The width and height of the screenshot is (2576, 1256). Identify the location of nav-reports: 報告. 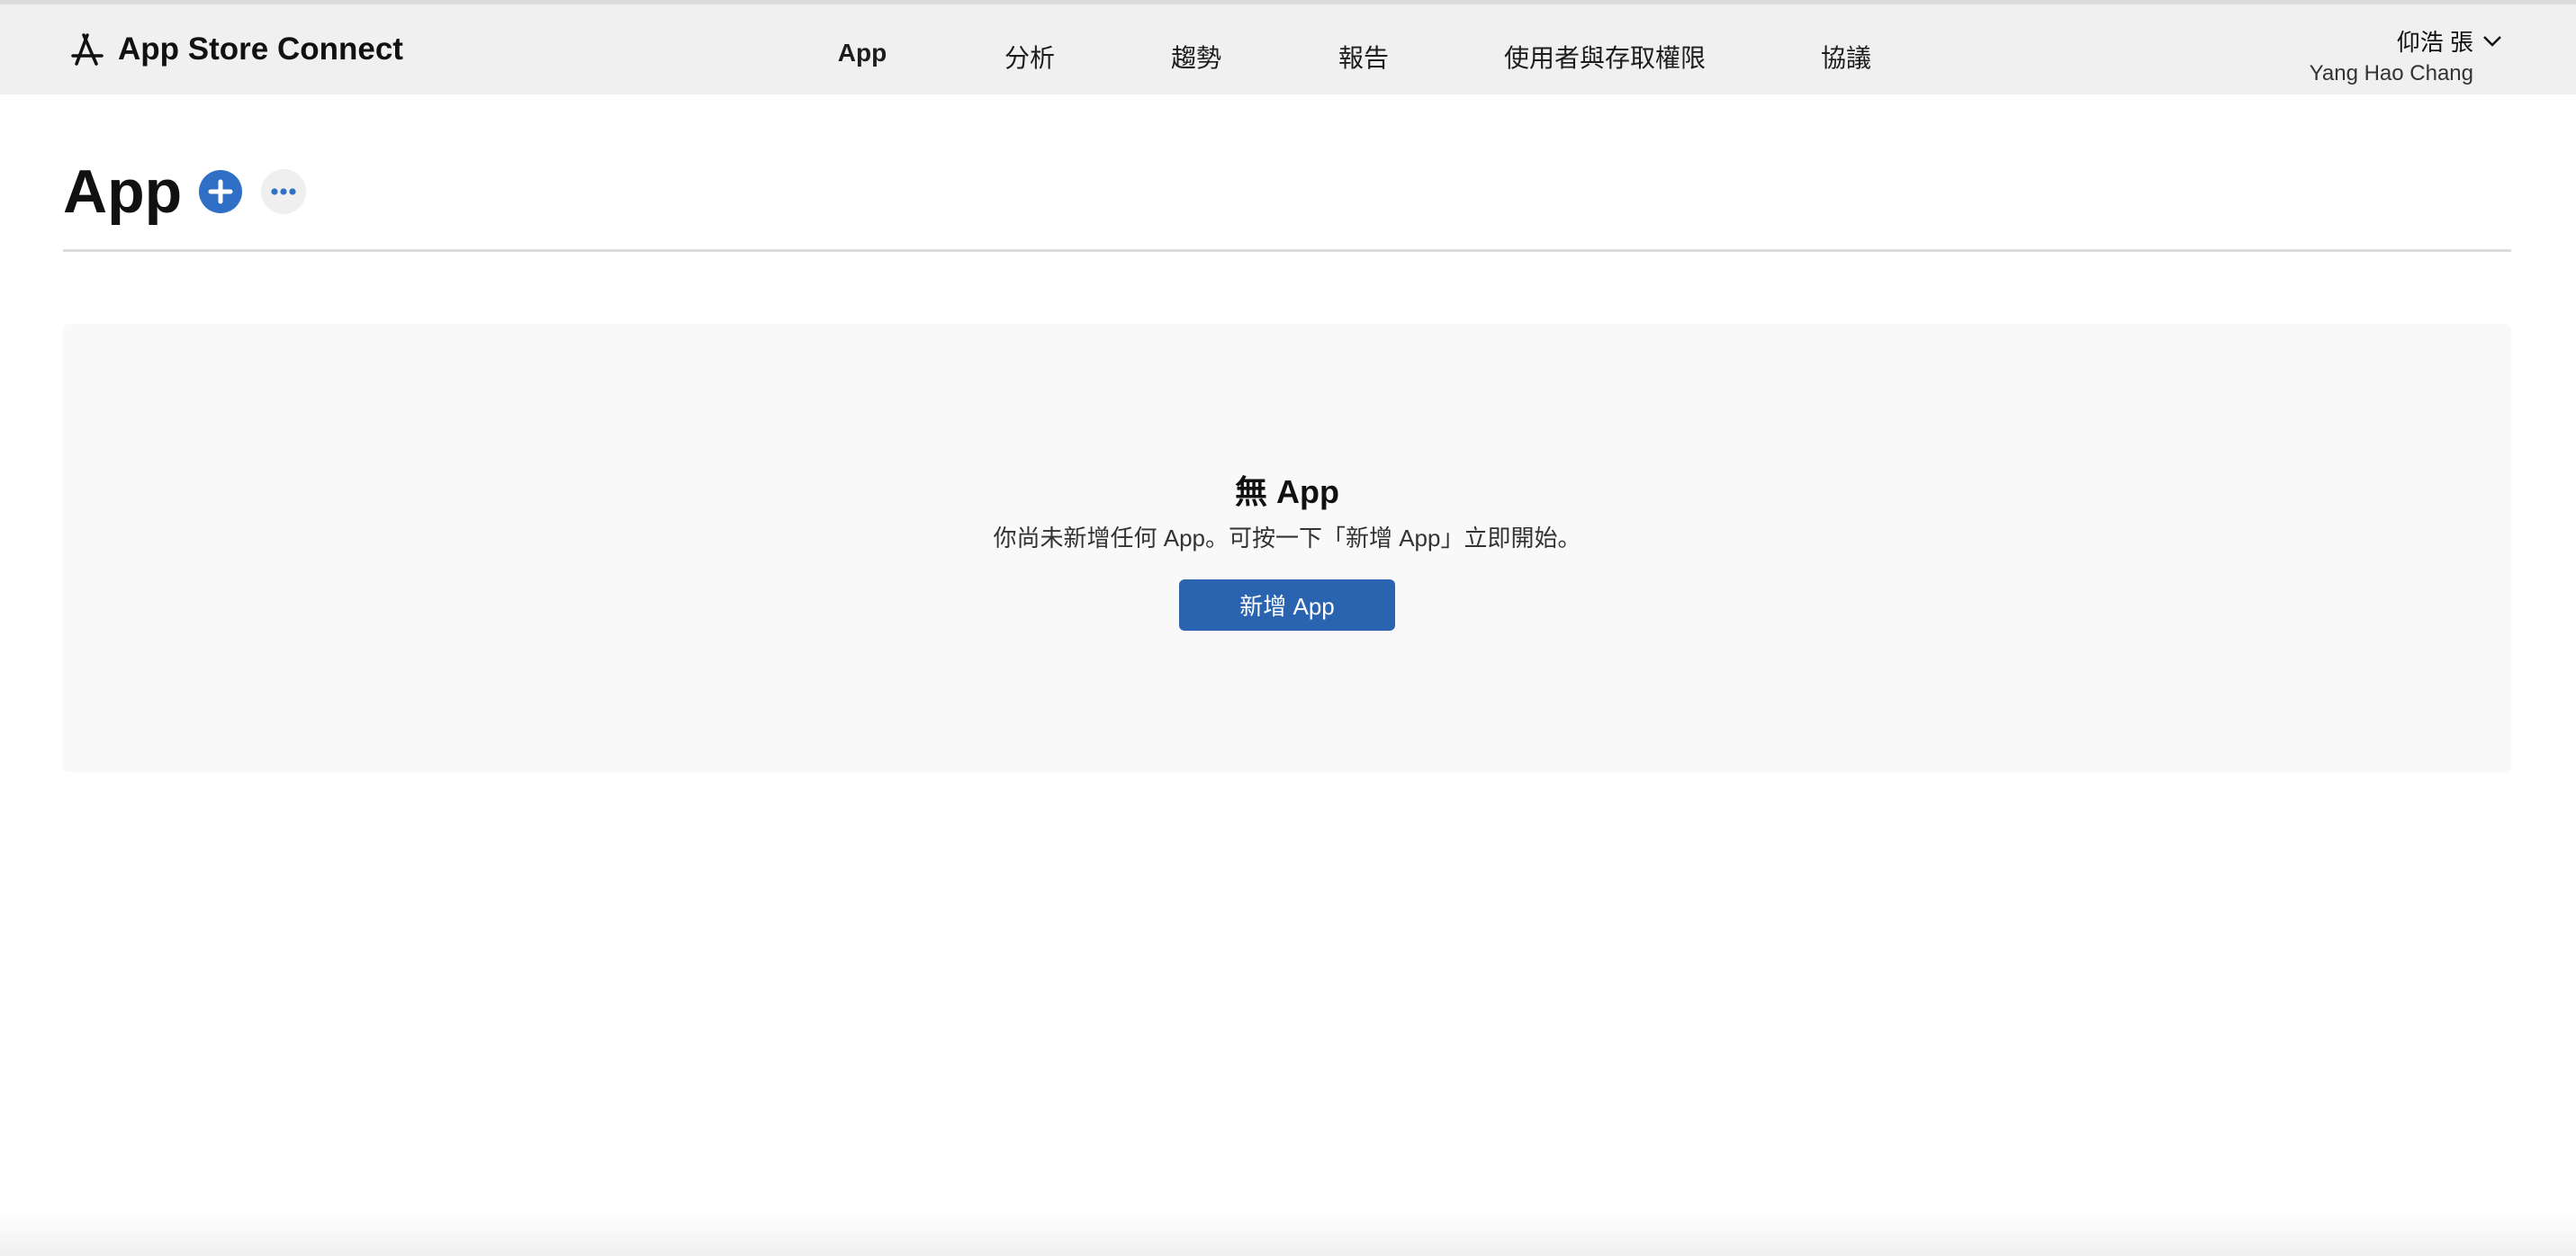
(1363, 57).